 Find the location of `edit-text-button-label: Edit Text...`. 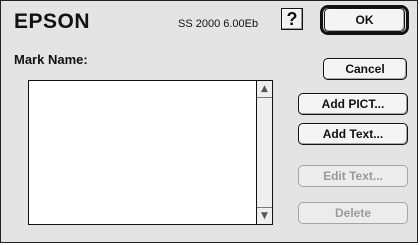

edit-text-button-label: Edit Text... is located at coordinates (353, 176).